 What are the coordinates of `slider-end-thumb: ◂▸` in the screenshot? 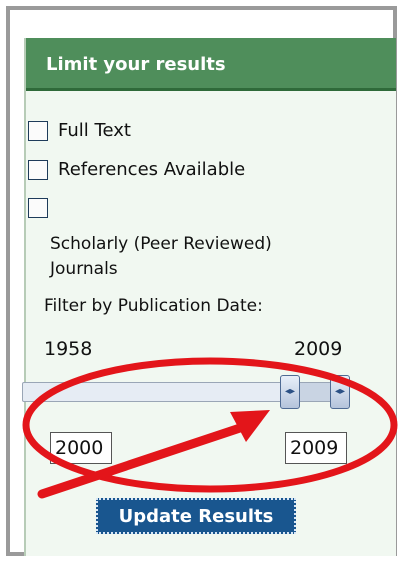 It's located at (340, 392).